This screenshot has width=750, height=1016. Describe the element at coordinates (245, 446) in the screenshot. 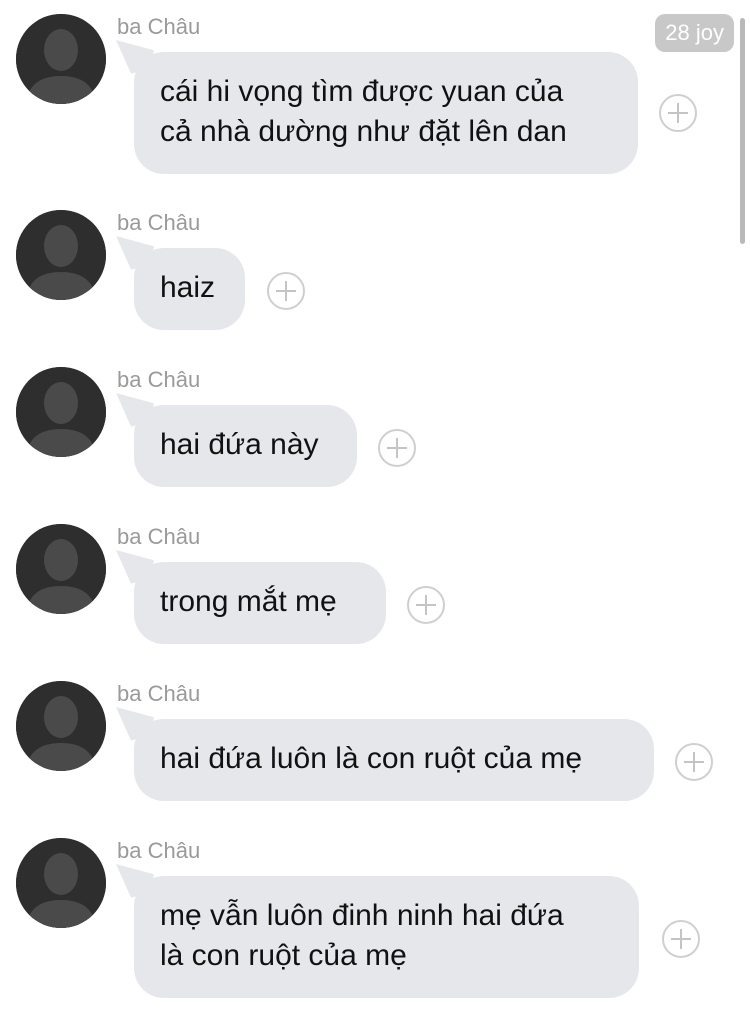

I see `message-bubble: hai đứa này` at that location.